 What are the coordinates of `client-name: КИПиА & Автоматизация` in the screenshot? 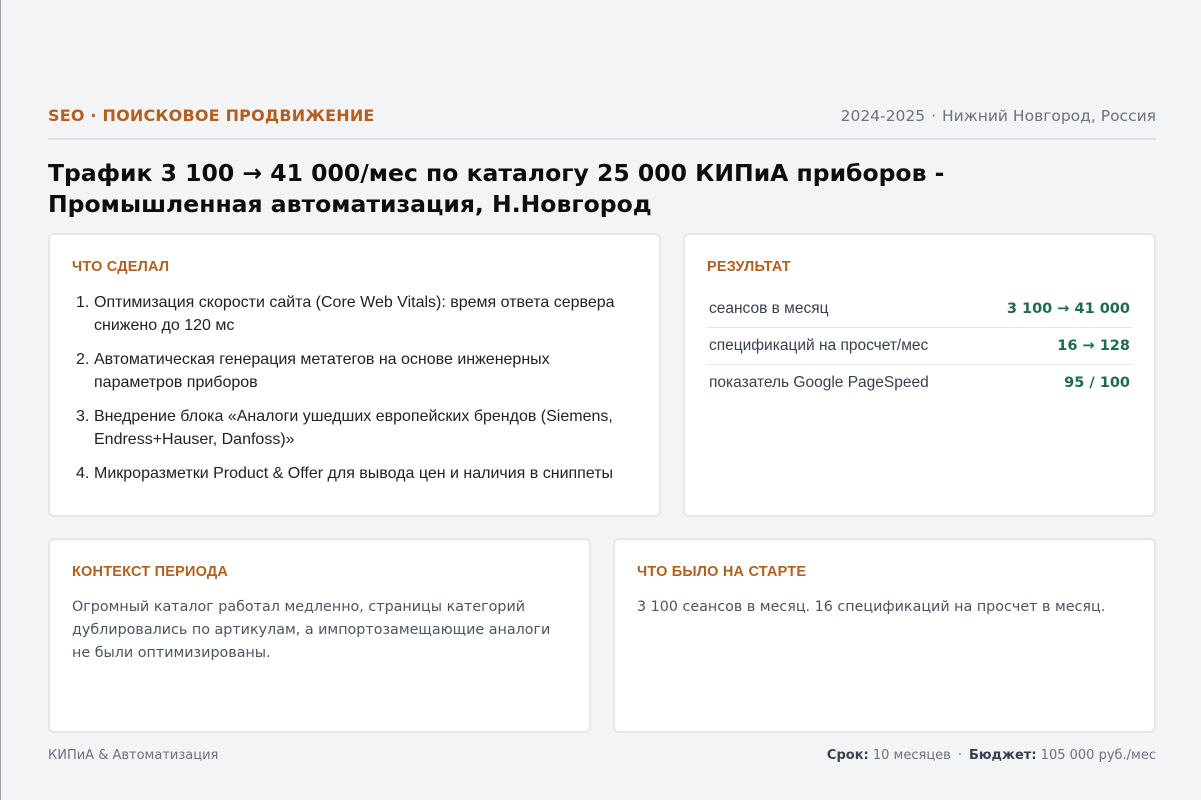 It's located at (133, 755).